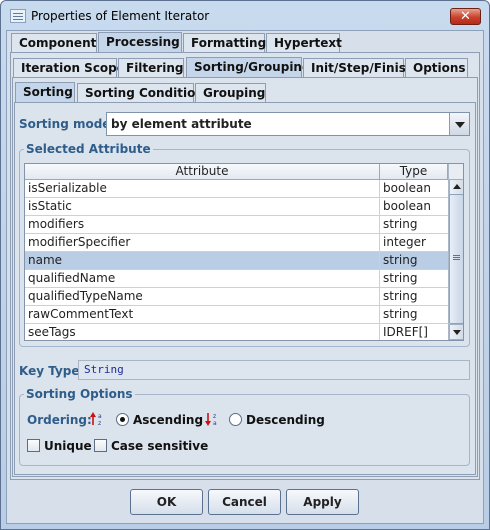  I want to click on ok-button: OK, so click(166, 502).